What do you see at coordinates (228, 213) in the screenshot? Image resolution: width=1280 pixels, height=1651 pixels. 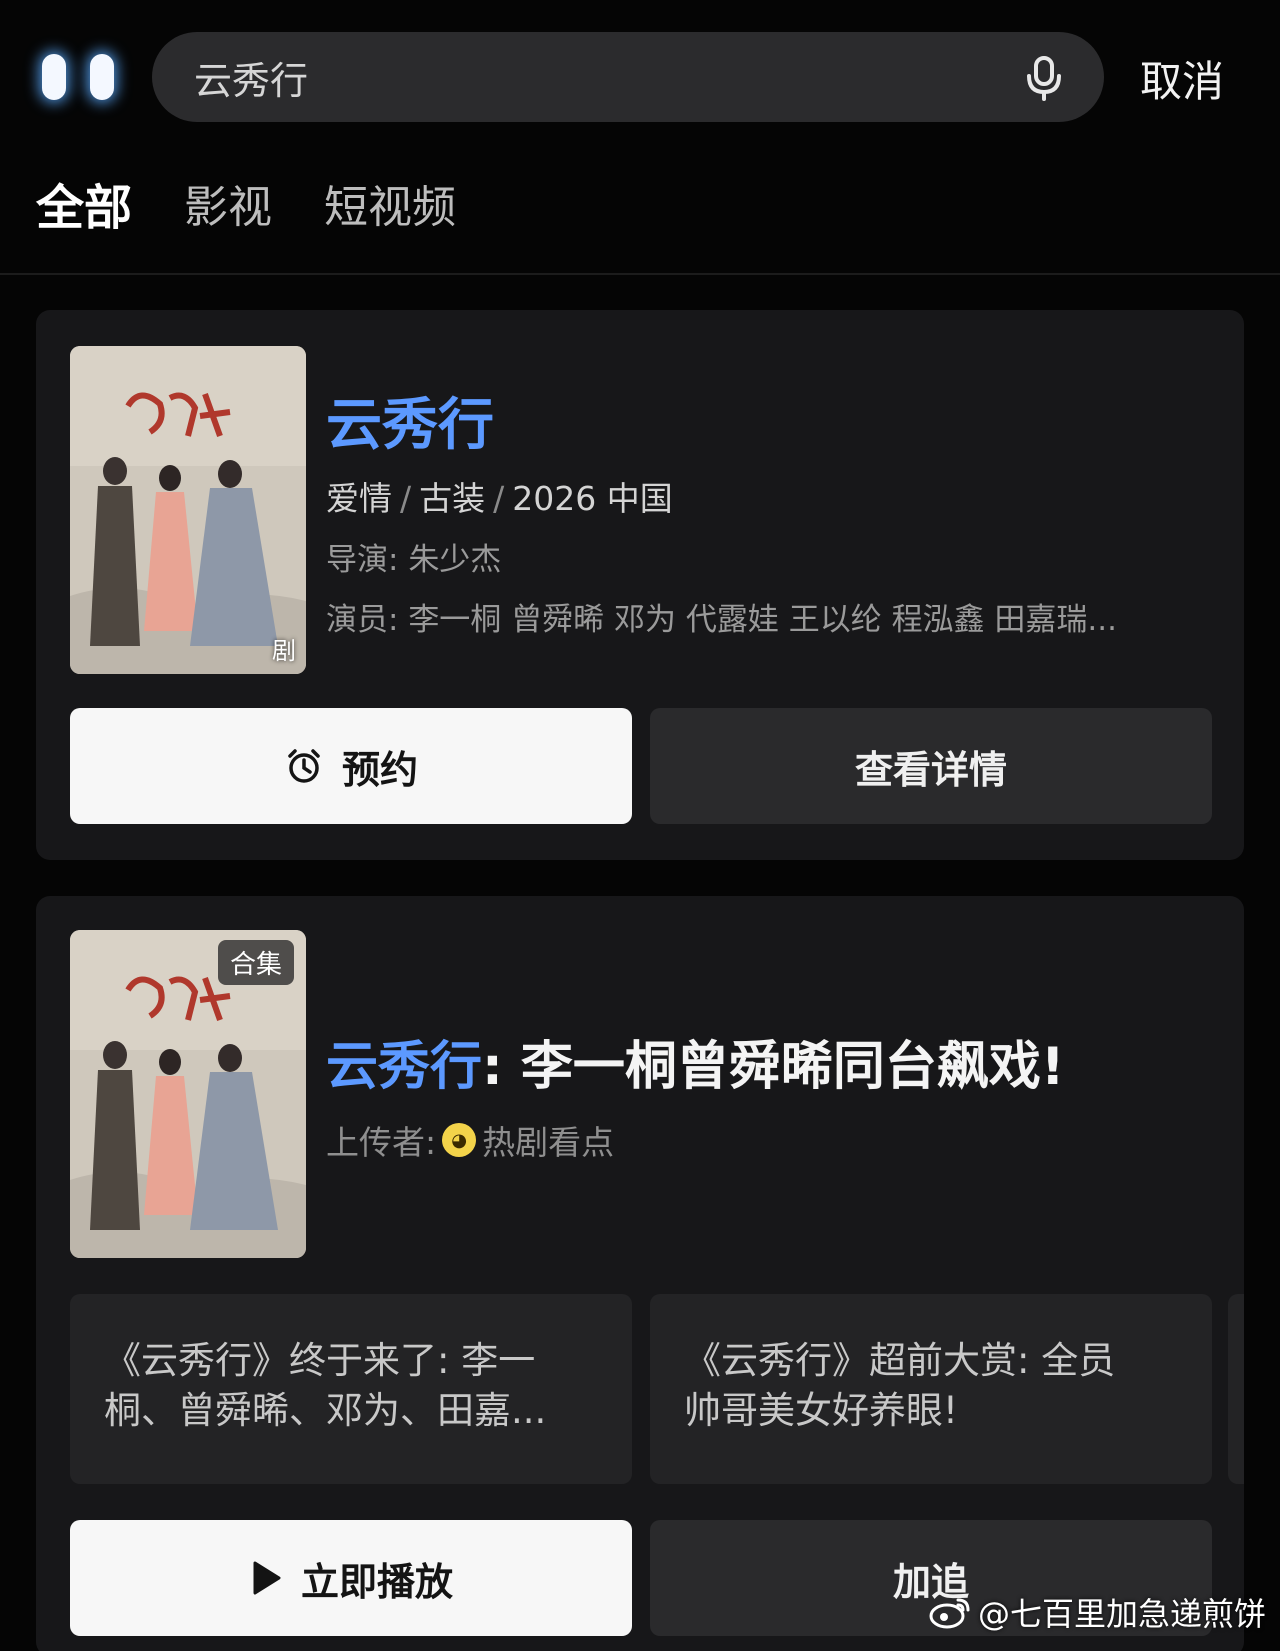 I see `tab-film-tv: 影视` at bounding box center [228, 213].